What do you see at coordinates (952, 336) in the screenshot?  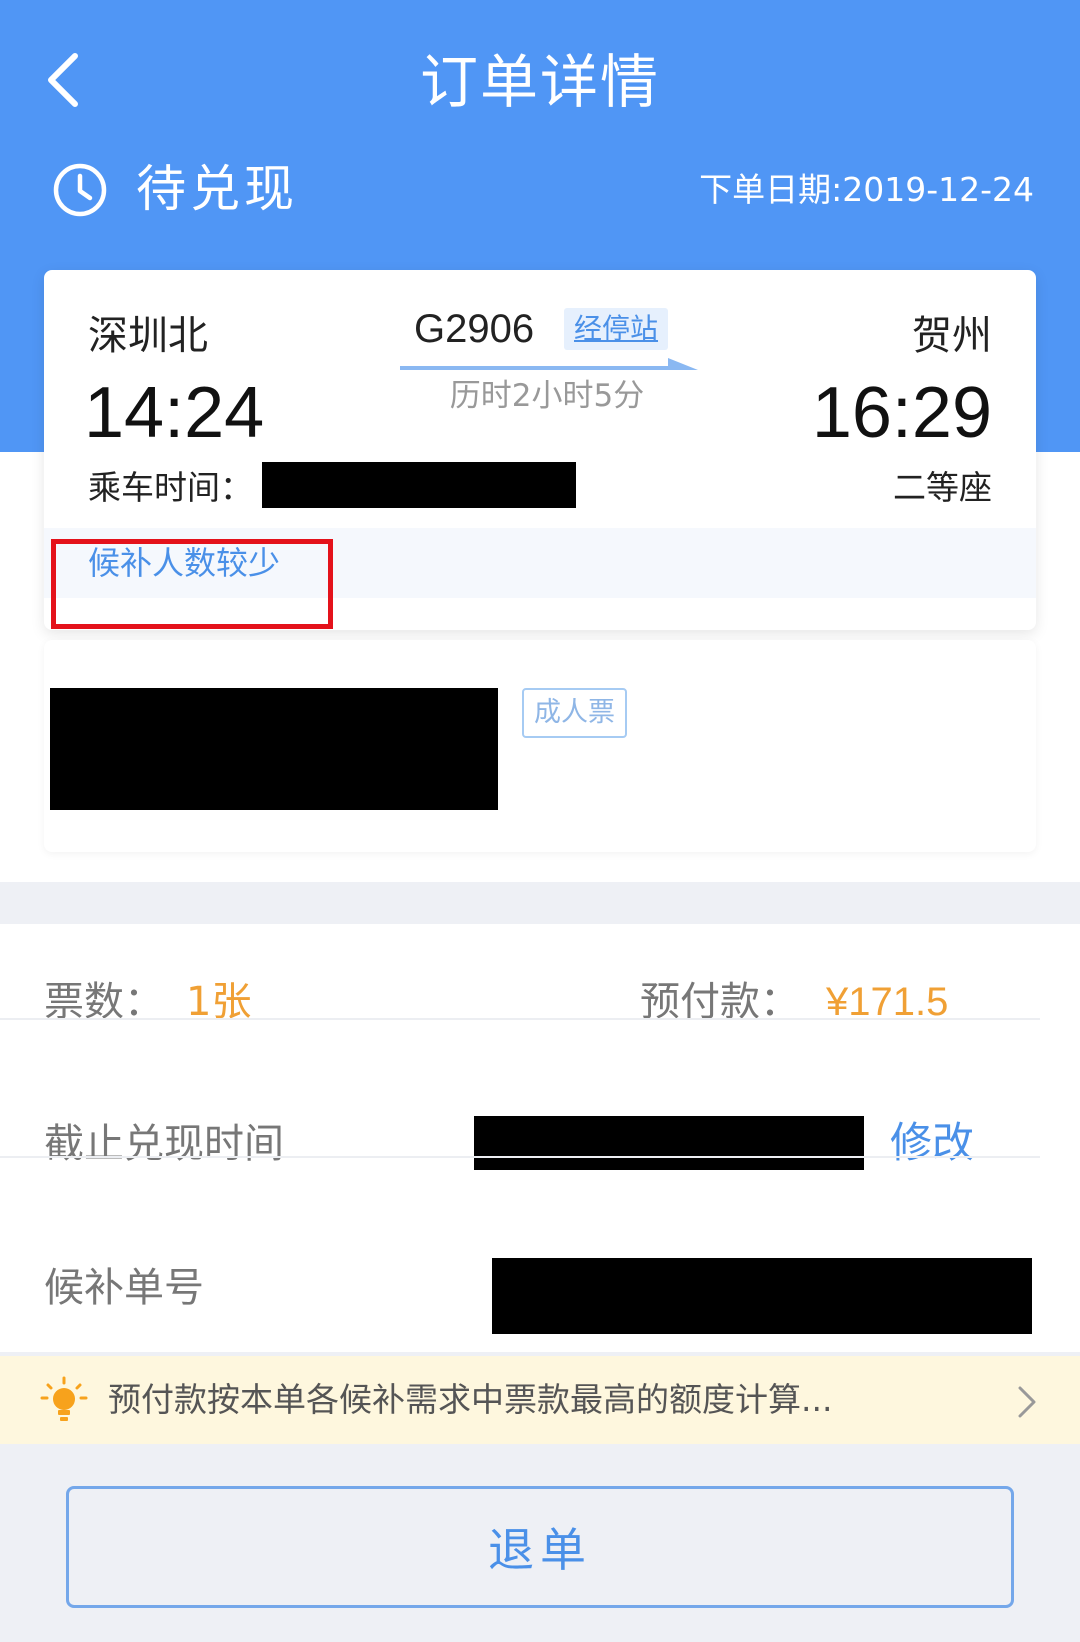 I see `arrival-station: 贺州` at bounding box center [952, 336].